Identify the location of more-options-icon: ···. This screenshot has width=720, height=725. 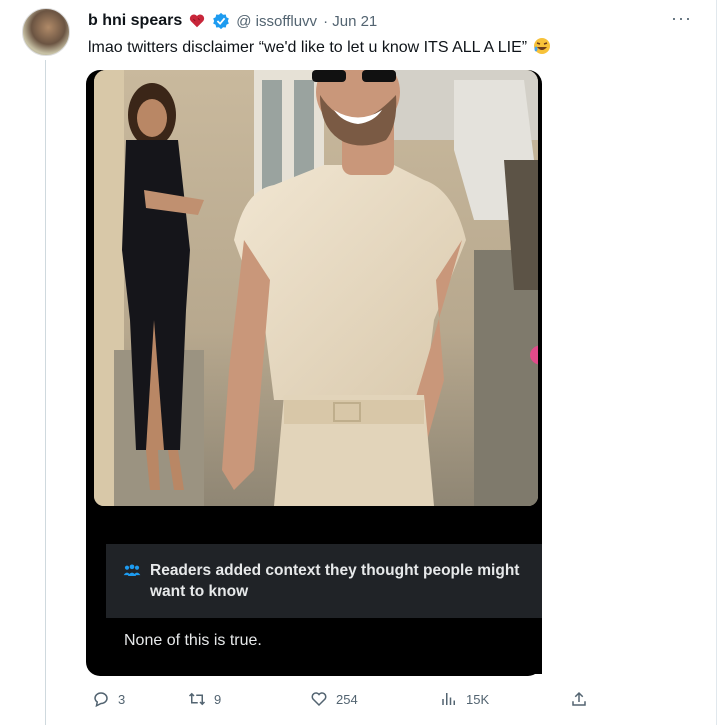
(681, 18).